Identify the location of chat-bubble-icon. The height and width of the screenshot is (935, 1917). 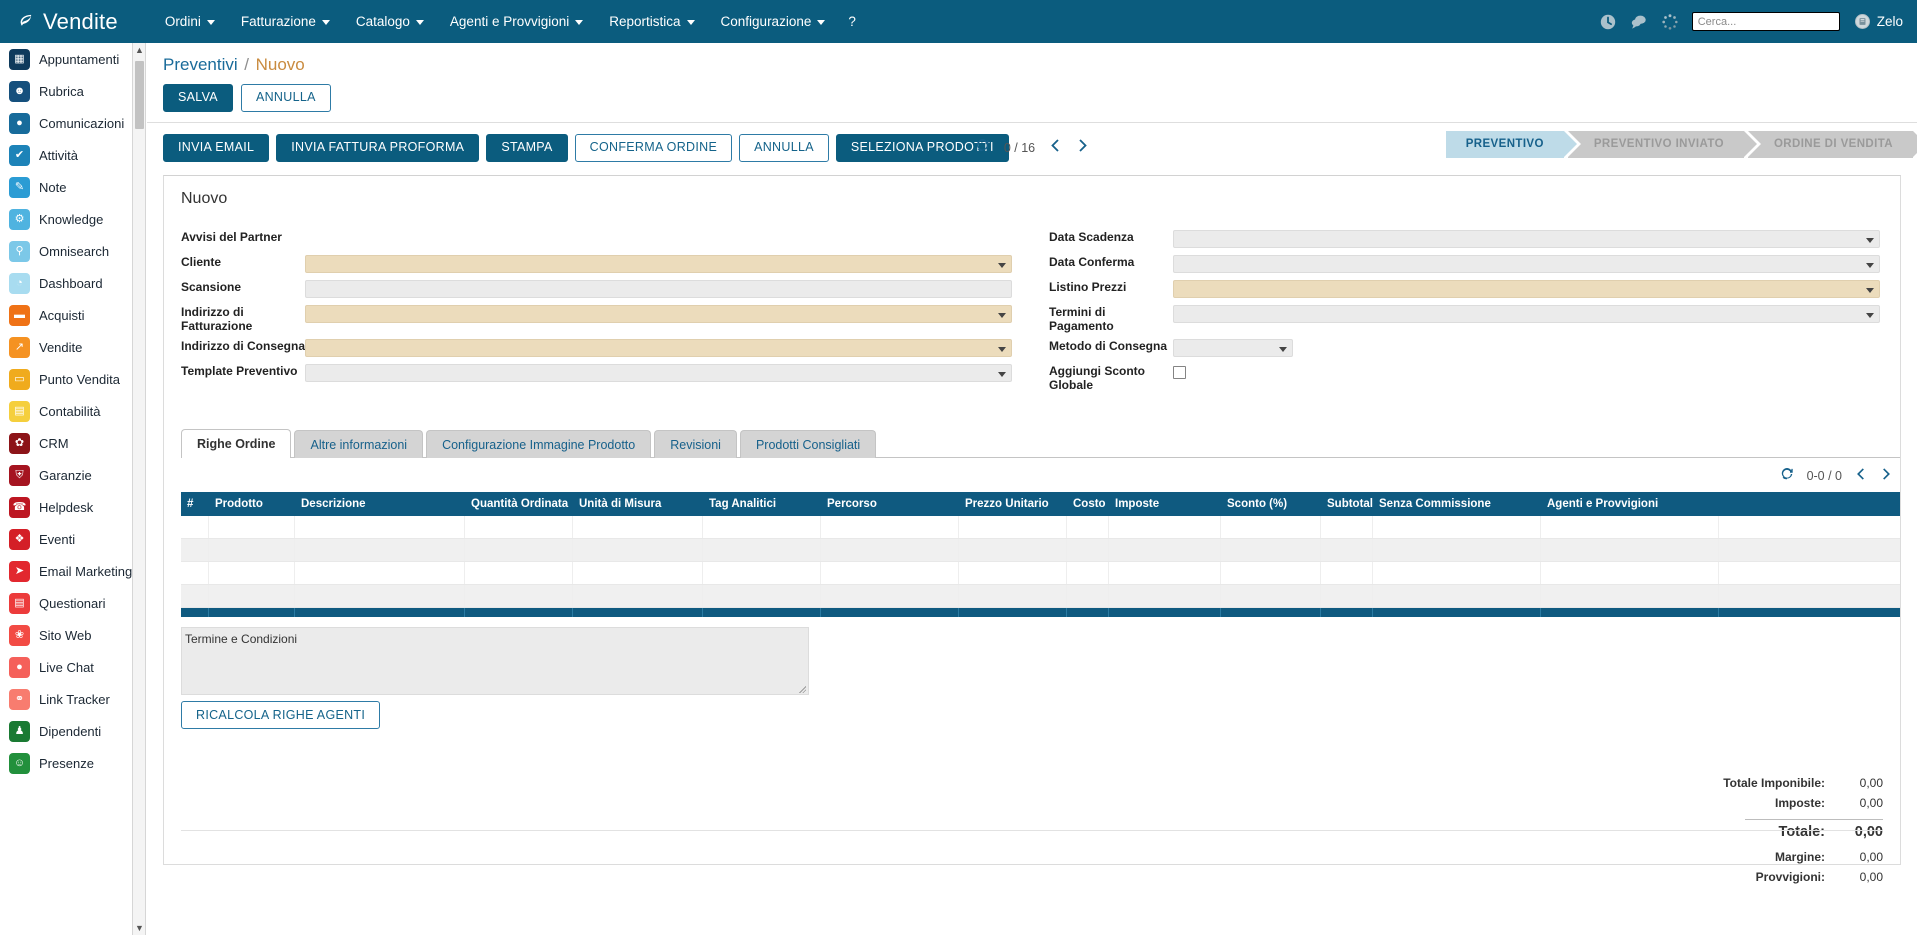
(1639, 22).